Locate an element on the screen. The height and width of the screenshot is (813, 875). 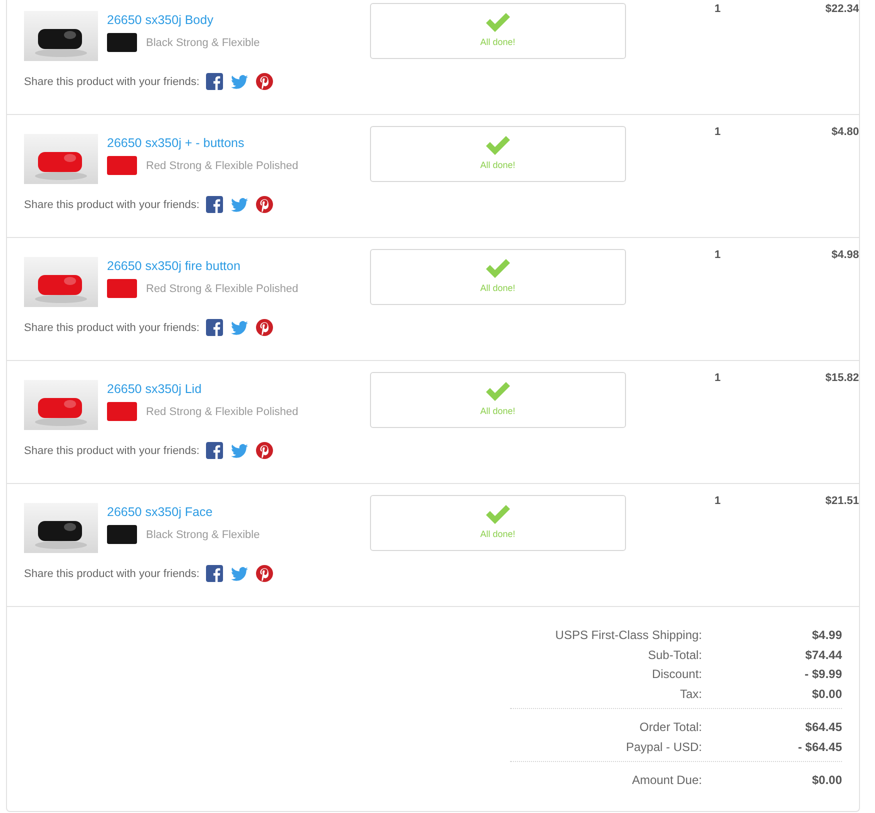
summary-label: Order Total: is located at coordinates (670, 727).